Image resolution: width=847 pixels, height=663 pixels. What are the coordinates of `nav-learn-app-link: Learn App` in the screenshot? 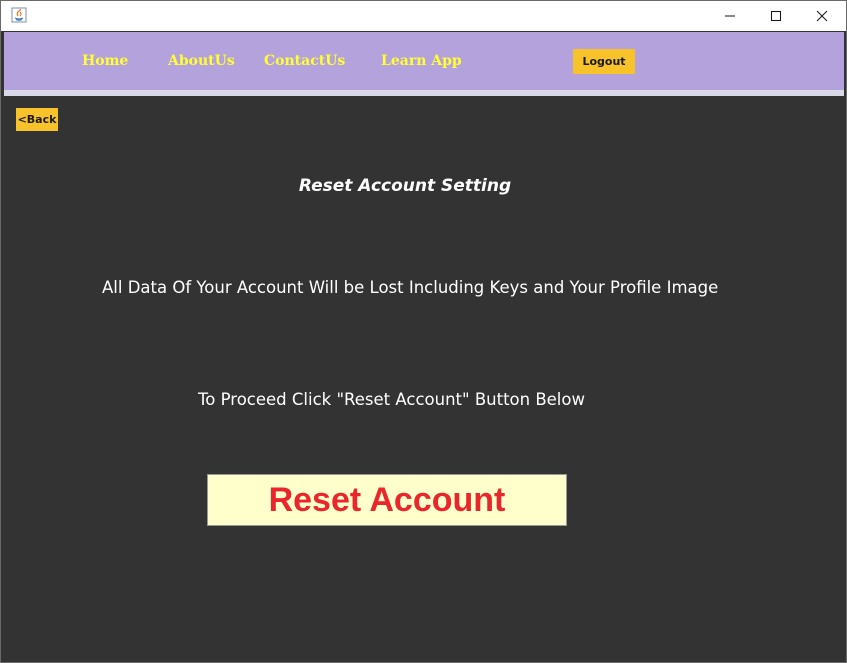 It's located at (421, 61).